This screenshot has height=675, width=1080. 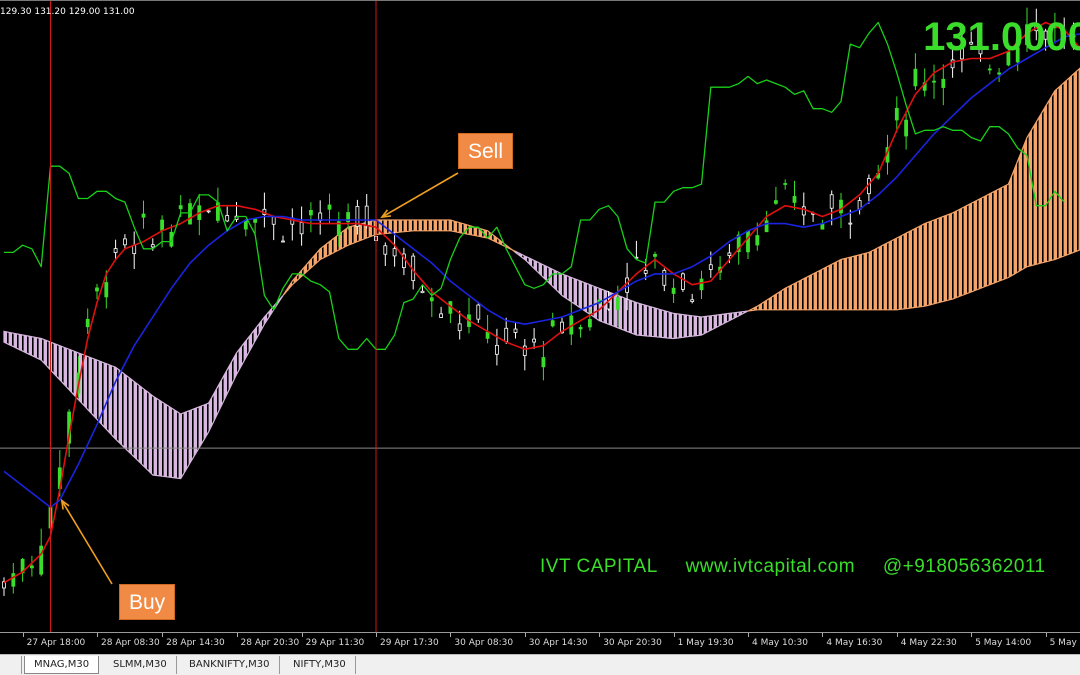 What do you see at coordinates (928, 643) in the screenshot?
I see `time-axis-label: 4 May 22:30` at bounding box center [928, 643].